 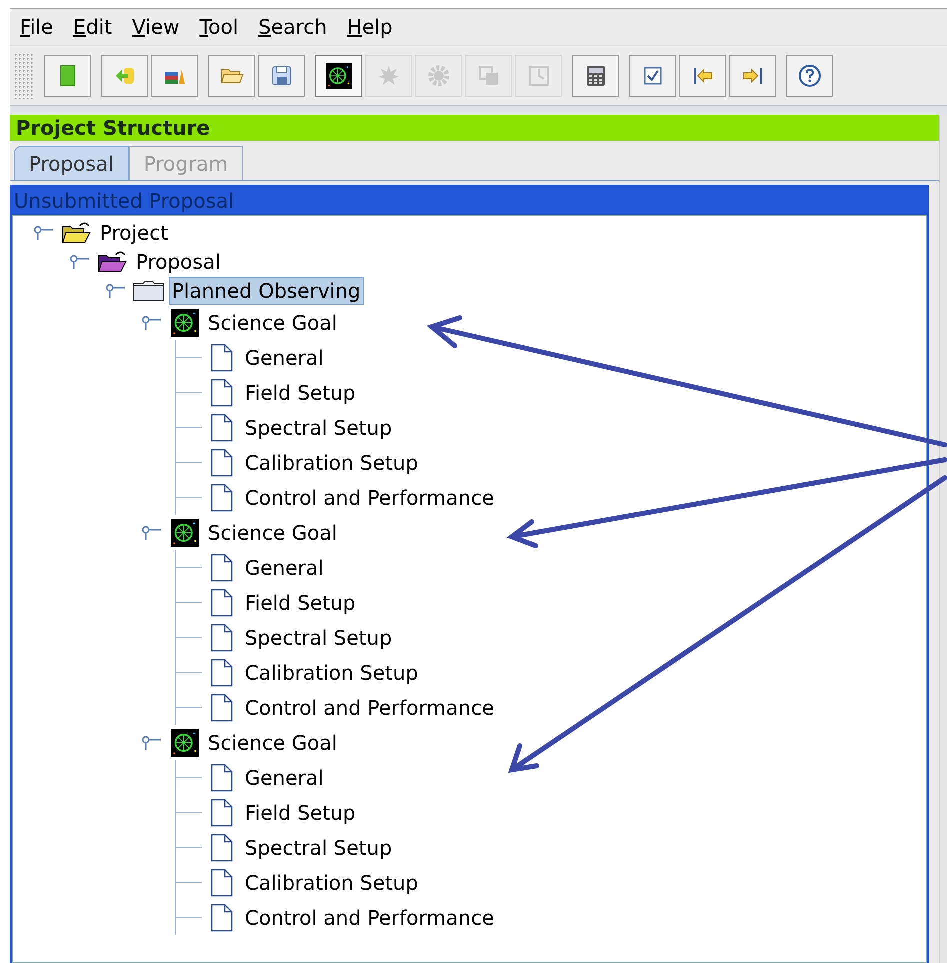 I want to click on burst-icon, so click(x=388, y=76).